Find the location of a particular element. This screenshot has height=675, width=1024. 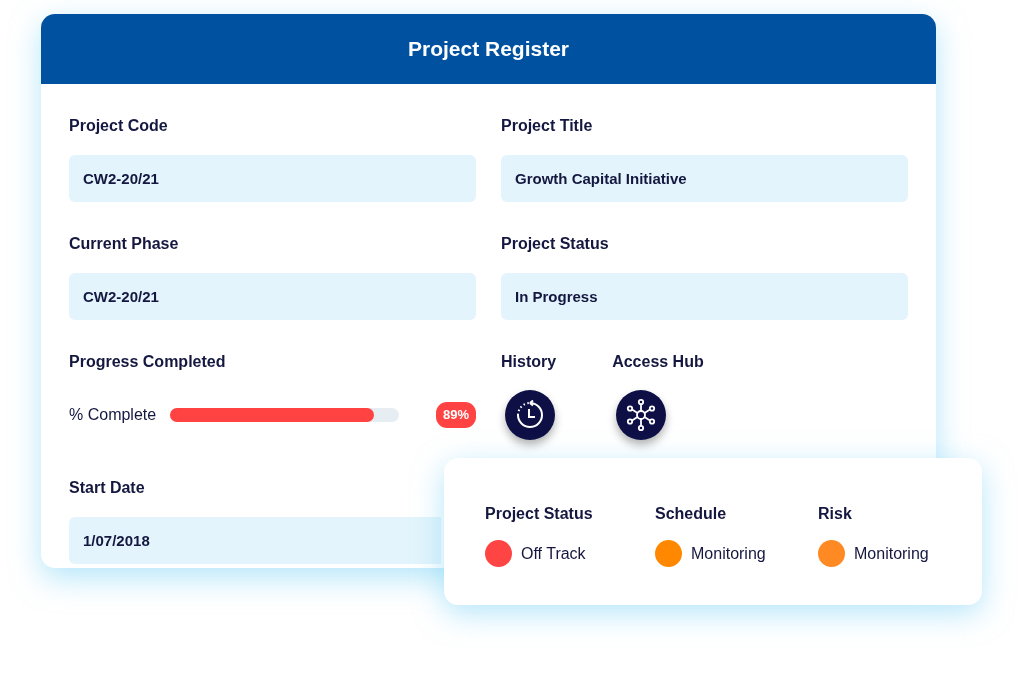

field-label: Start Date is located at coordinates (107, 488).